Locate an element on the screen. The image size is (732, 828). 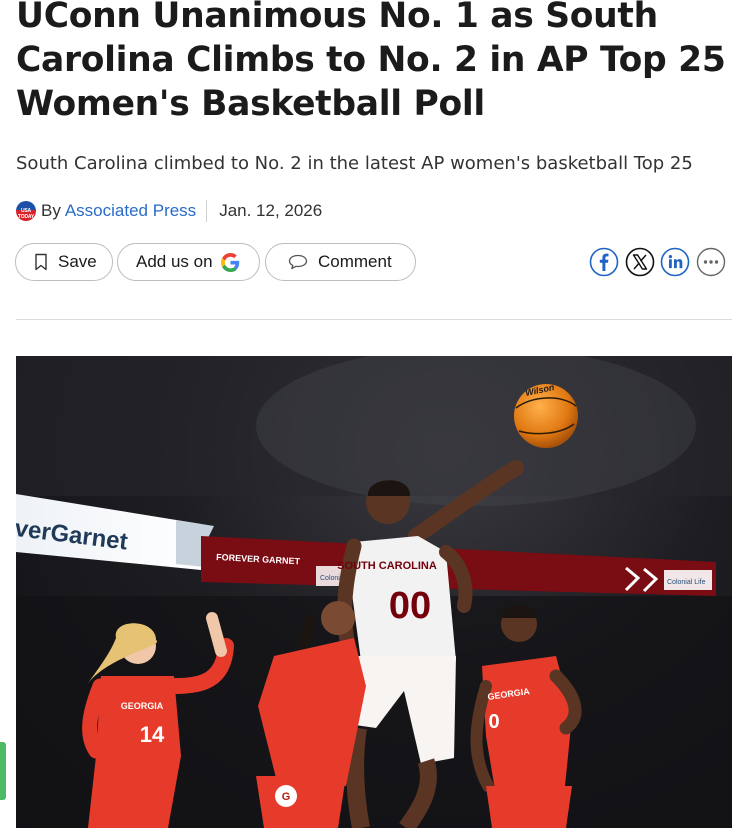
main-jersey-text: SOUTH CAROLINA is located at coordinates (387, 566).